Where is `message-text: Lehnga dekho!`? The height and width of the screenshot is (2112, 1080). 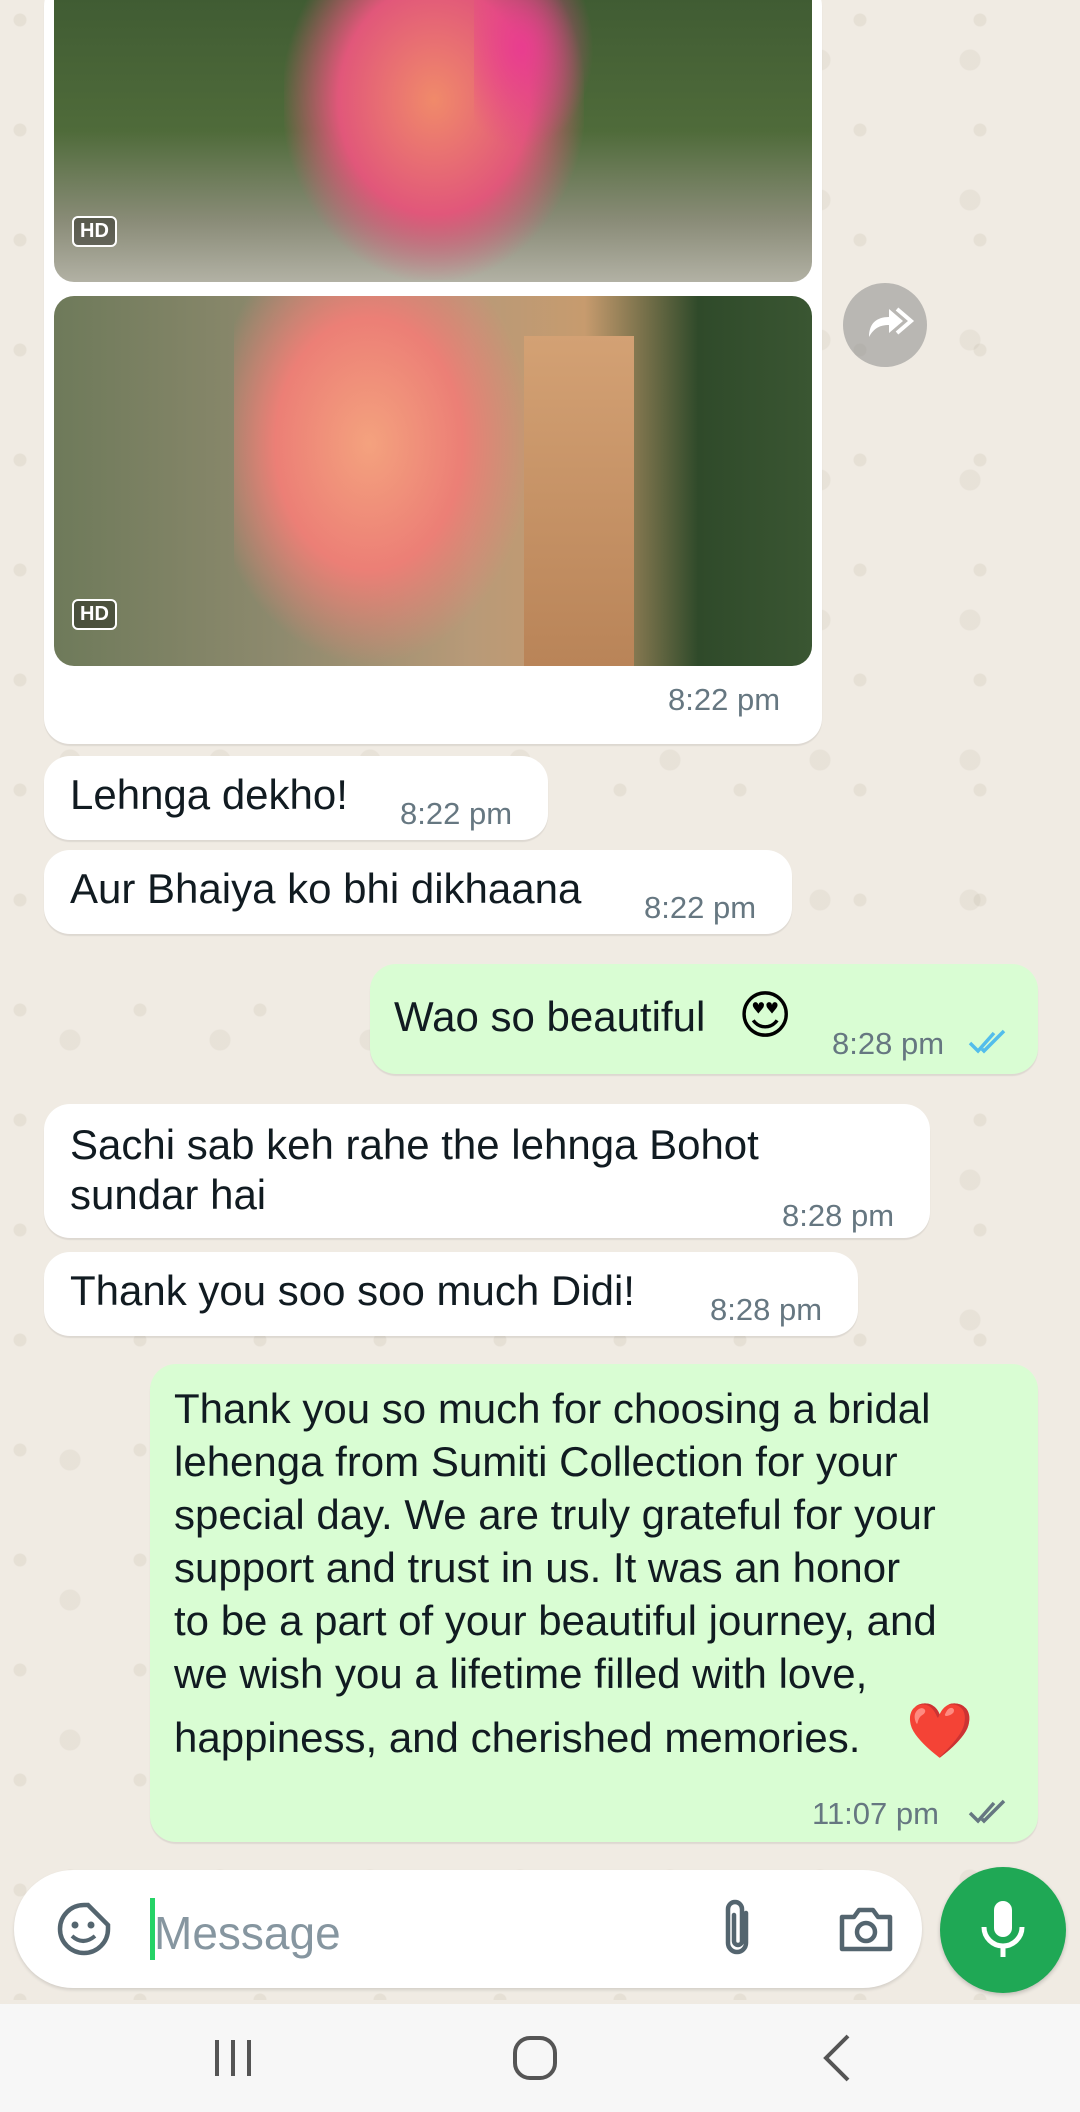
message-text: Lehnga dekho! is located at coordinates (209, 794).